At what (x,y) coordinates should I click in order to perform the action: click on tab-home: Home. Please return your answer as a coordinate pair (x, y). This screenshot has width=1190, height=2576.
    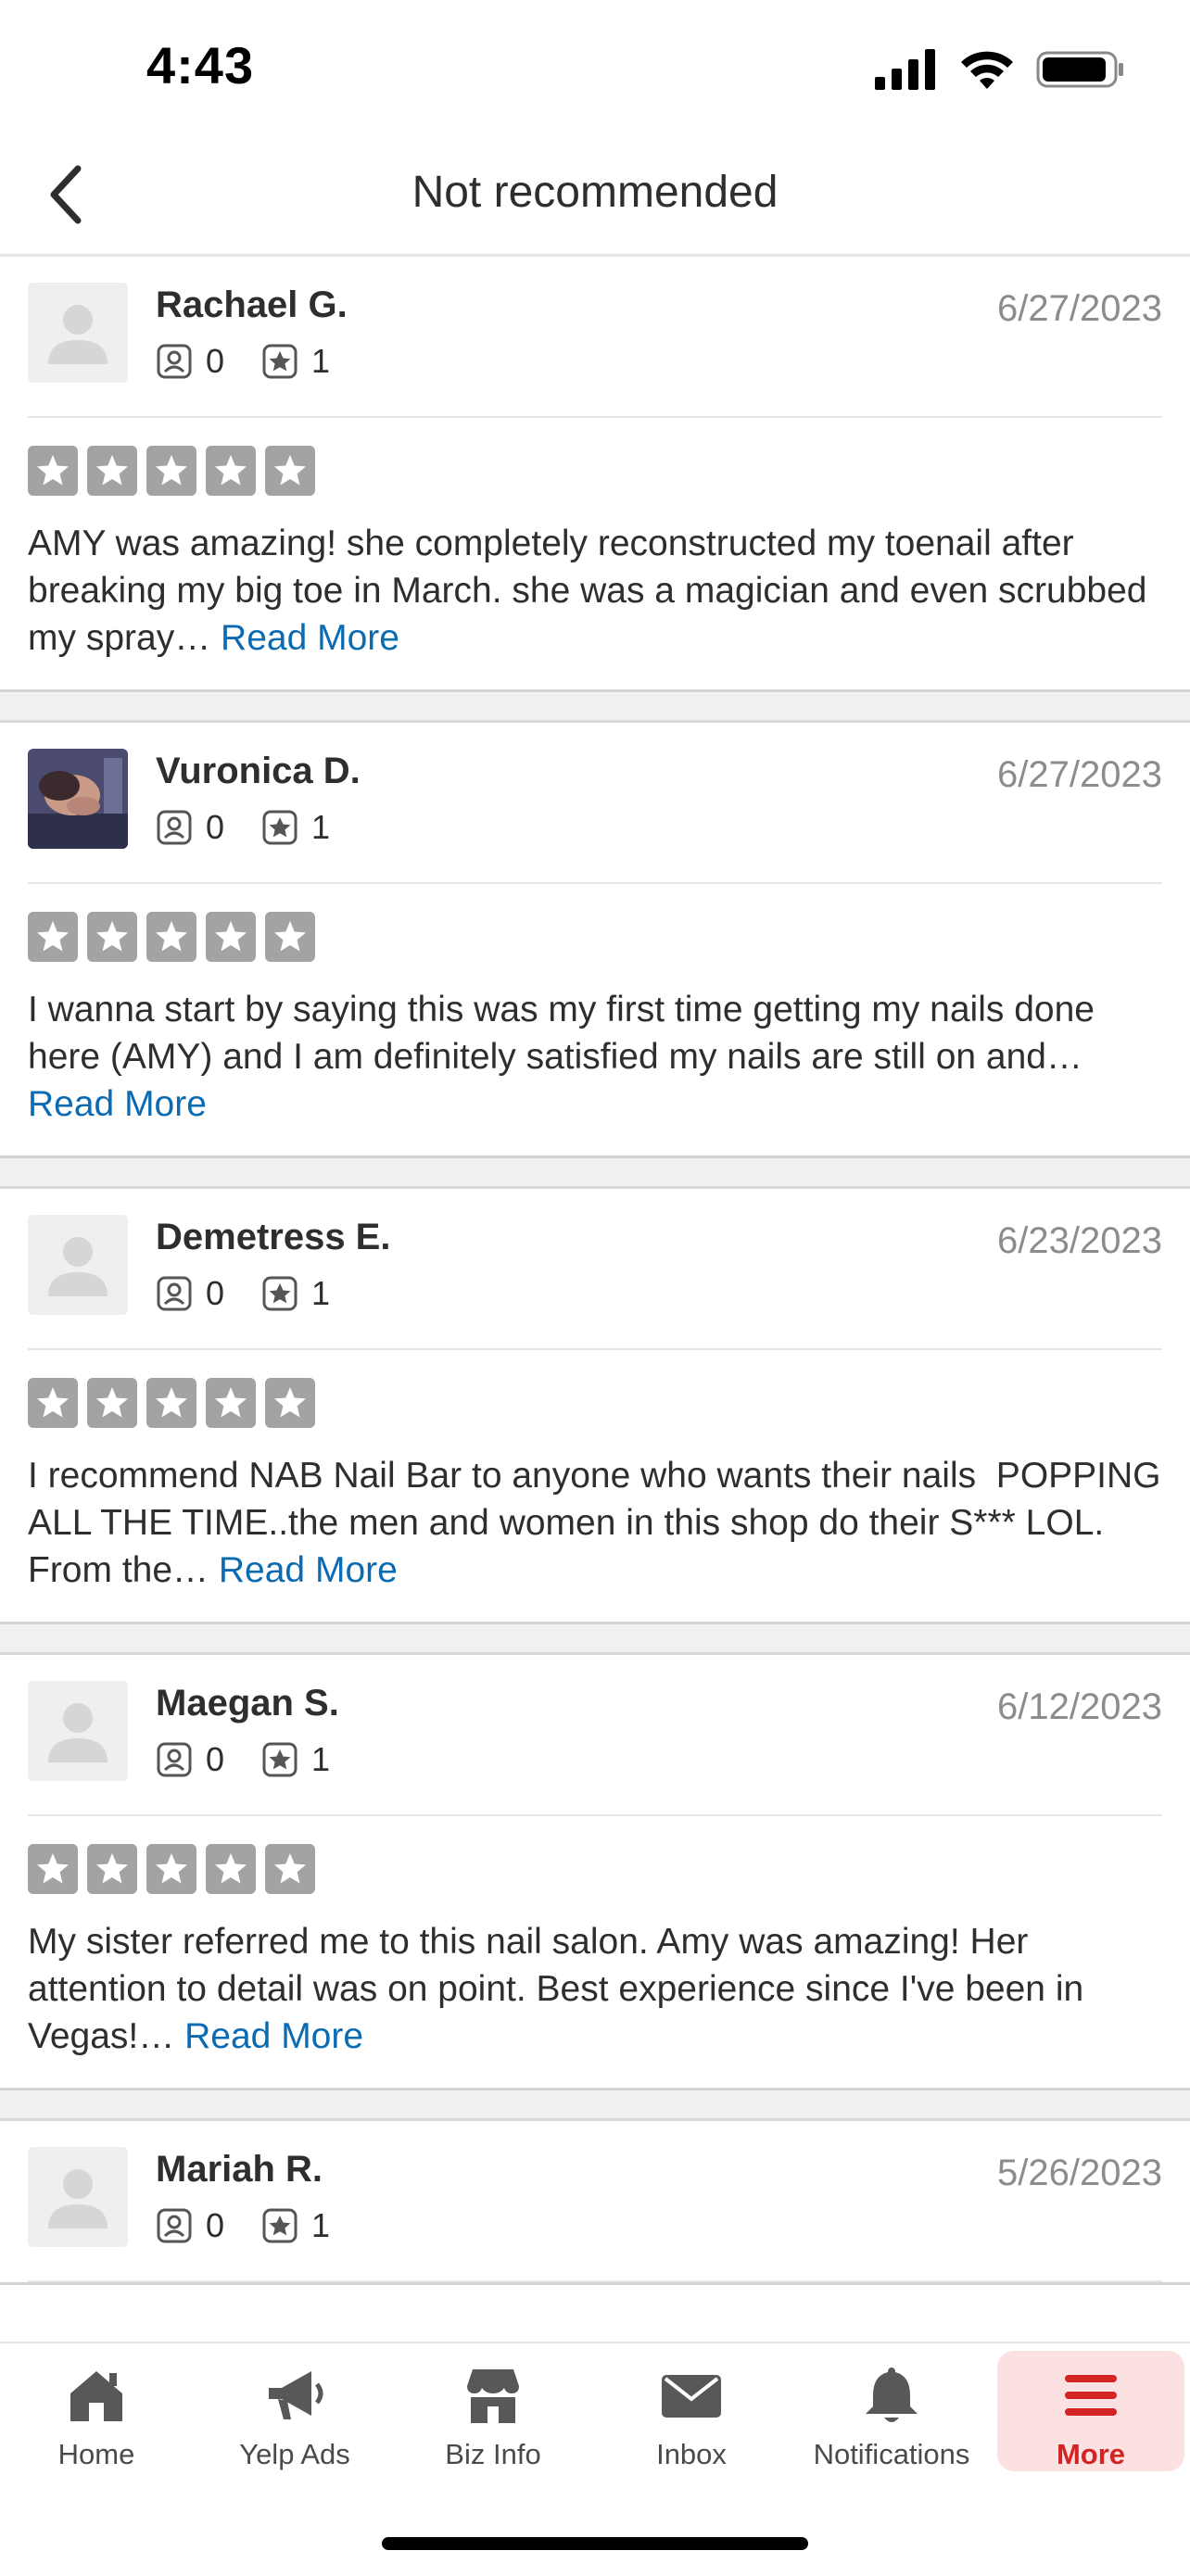
    Looking at the image, I should click on (96, 2411).